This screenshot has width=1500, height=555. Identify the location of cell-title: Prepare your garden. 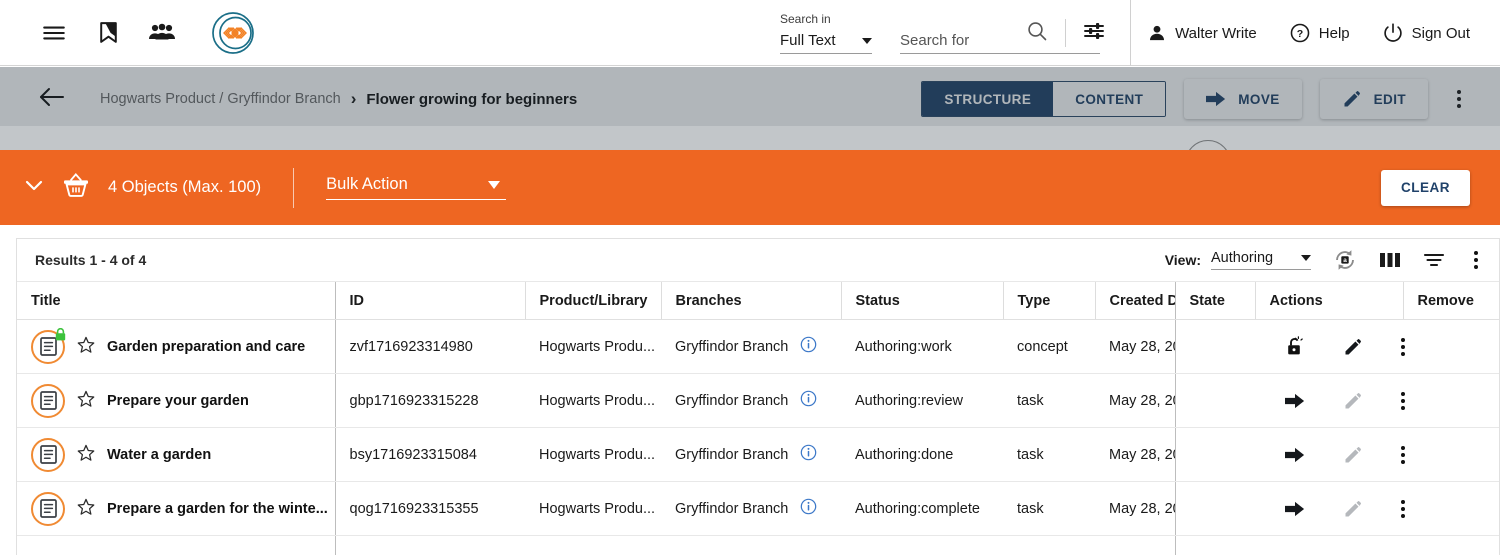
(176, 400).